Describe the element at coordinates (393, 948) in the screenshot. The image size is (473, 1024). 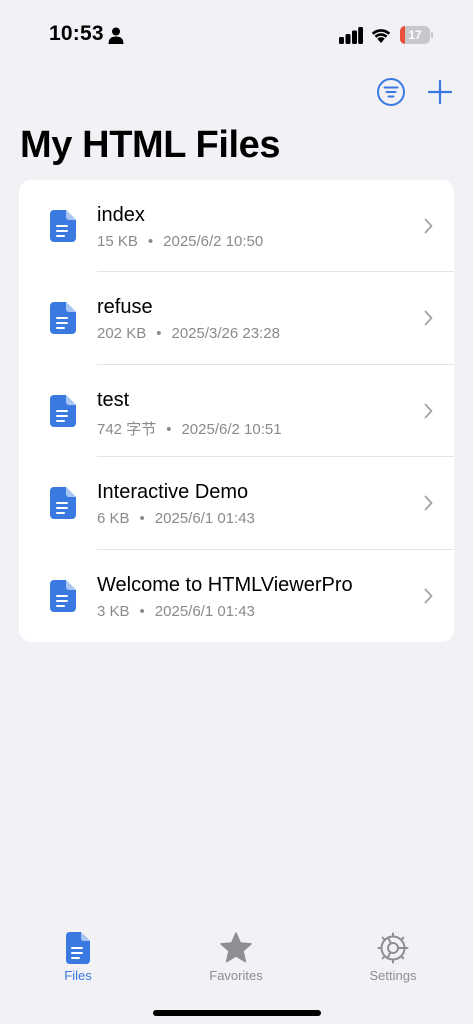
I see `gear-icon` at that location.